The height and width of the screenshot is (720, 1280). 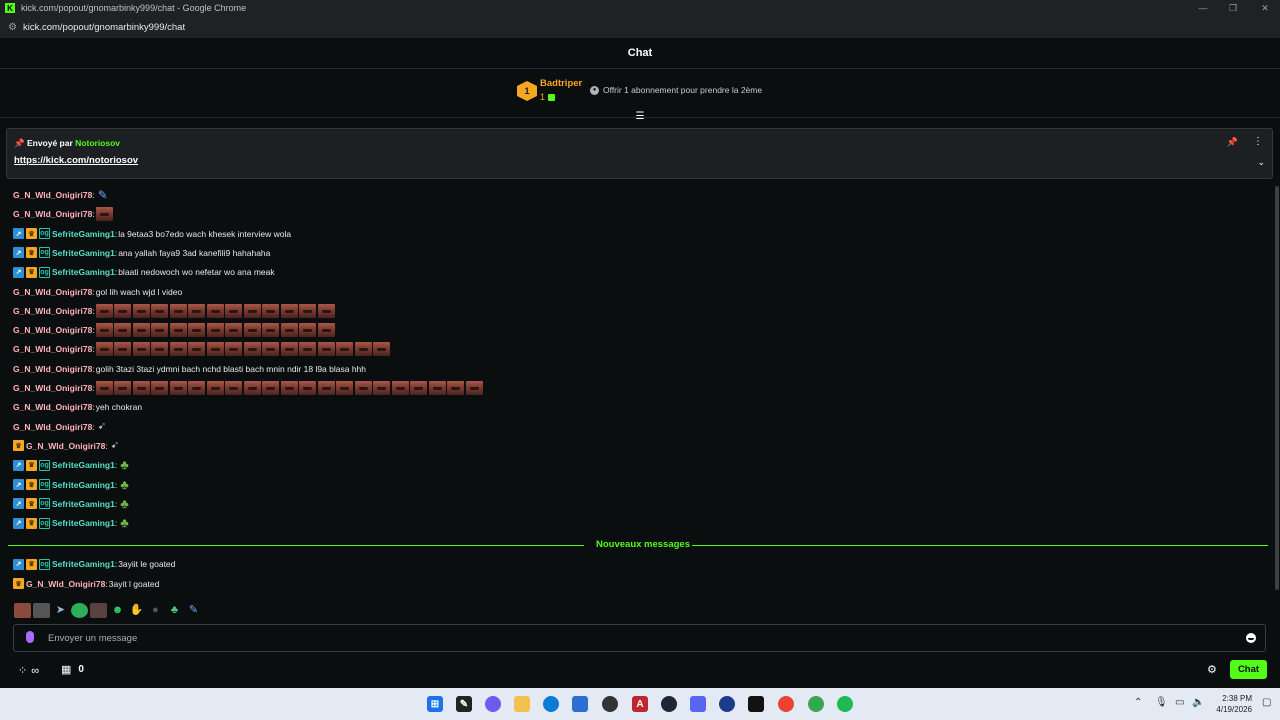 What do you see at coordinates (640, 117) in the screenshot?
I see `scroll-to-bottom-icon: ☰` at bounding box center [640, 117].